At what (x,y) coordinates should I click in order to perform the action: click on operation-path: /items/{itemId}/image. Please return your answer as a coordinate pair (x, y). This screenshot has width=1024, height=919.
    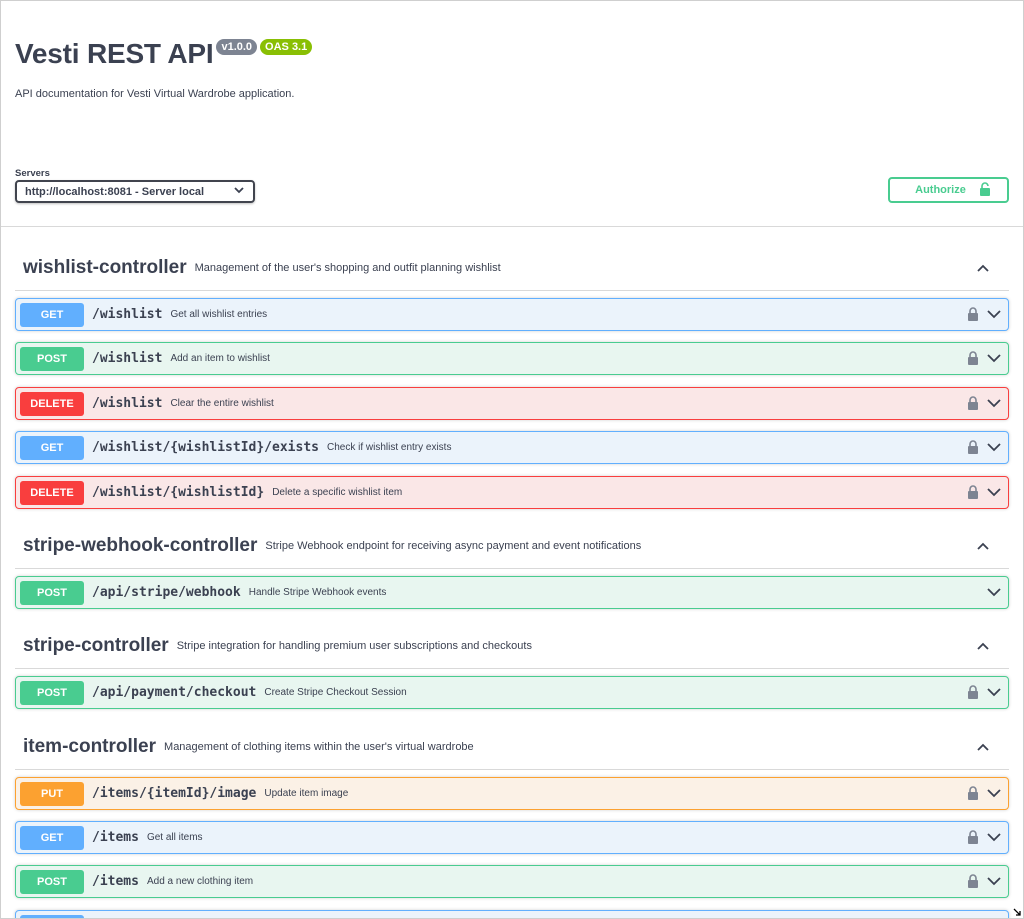
    Looking at the image, I should click on (174, 793).